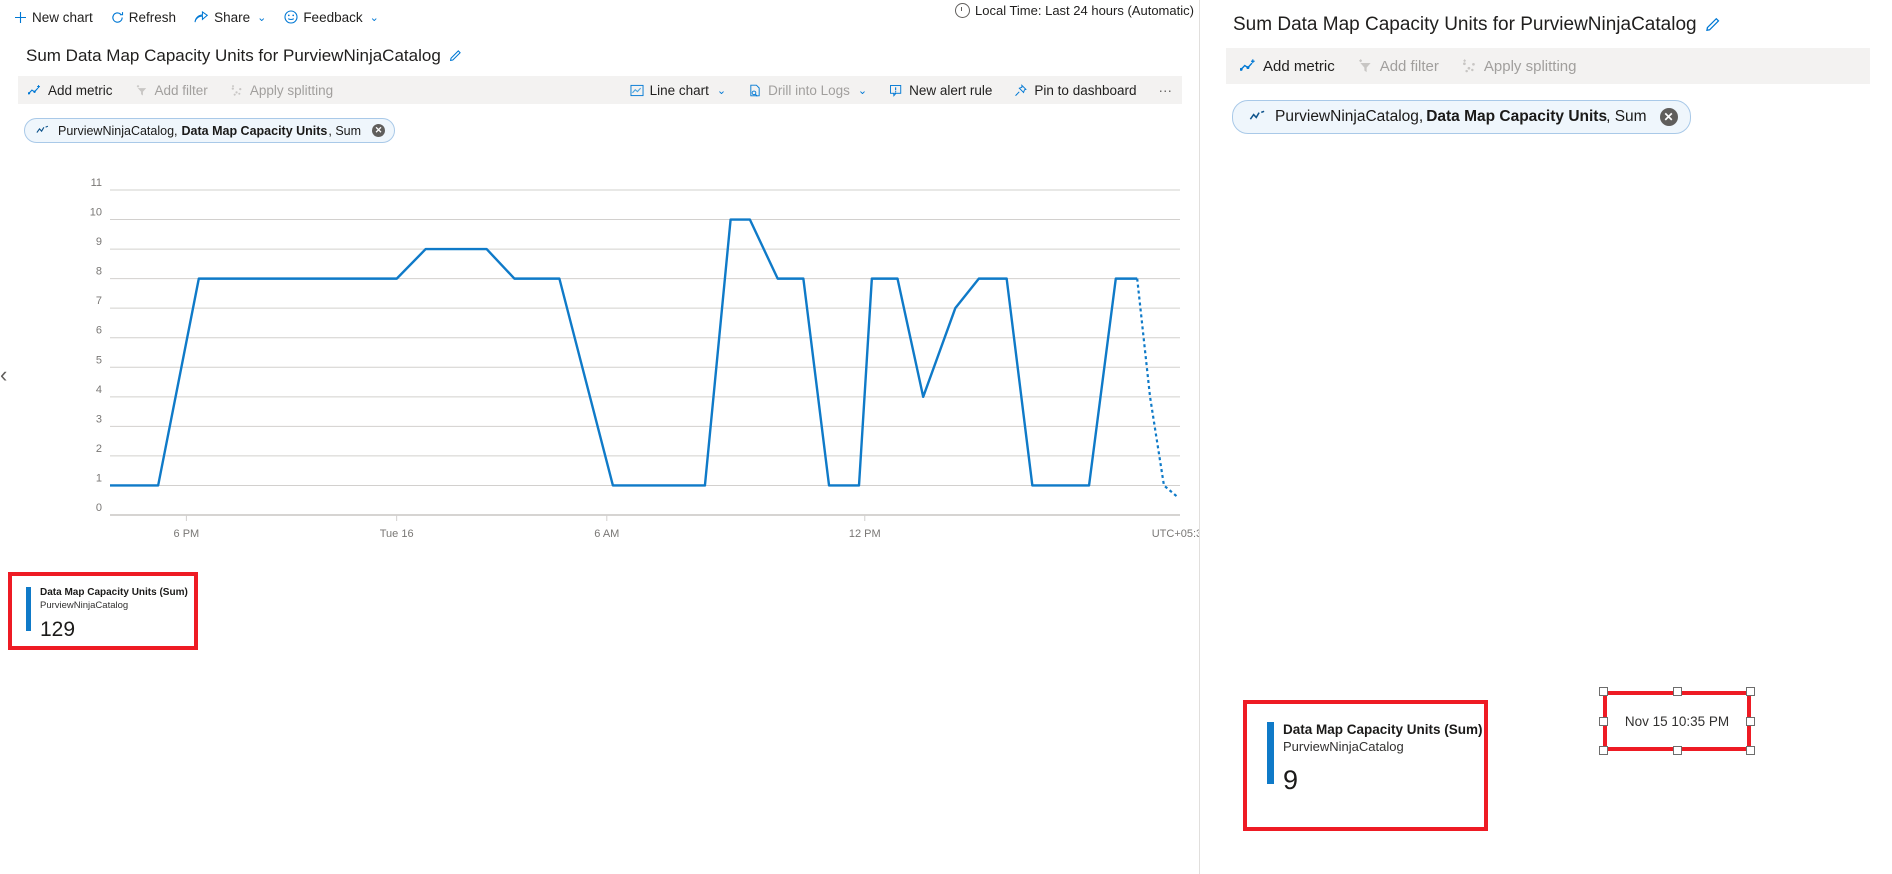 Image resolution: width=1892 pixels, height=874 pixels. What do you see at coordinates (291, 17) in the screenshot?
I see `feedback-smiley-icon` at bounding box center [291, 17].